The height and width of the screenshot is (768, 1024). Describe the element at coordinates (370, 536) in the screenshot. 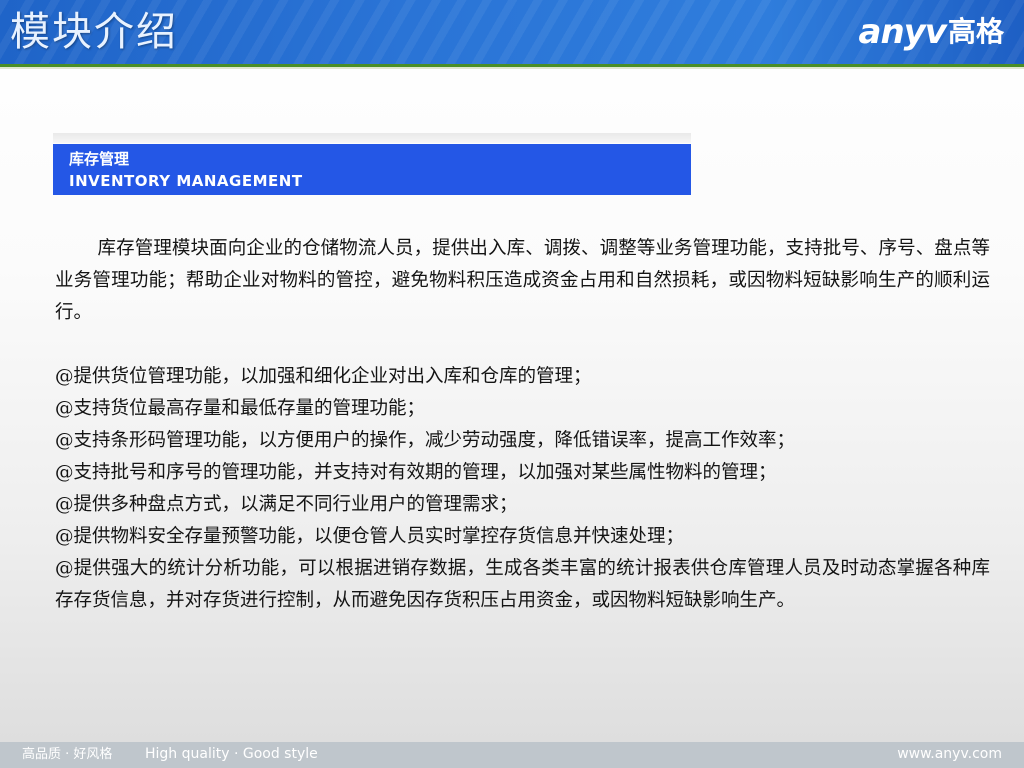

I see `feature-item: @提供物料安全存量预警功能，以便仓管人员实时掌控存货信息并快速处理；` at that location.